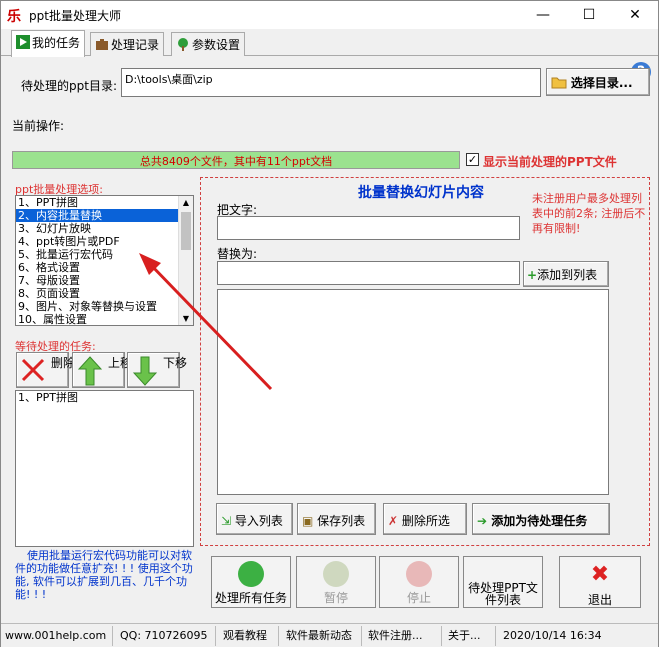 This screenshot has height=647, width=659. What do you see at coordinates (120, 363) in the screenshot?
I see `move-up-label: 上移` at bounding box center [120, 363].